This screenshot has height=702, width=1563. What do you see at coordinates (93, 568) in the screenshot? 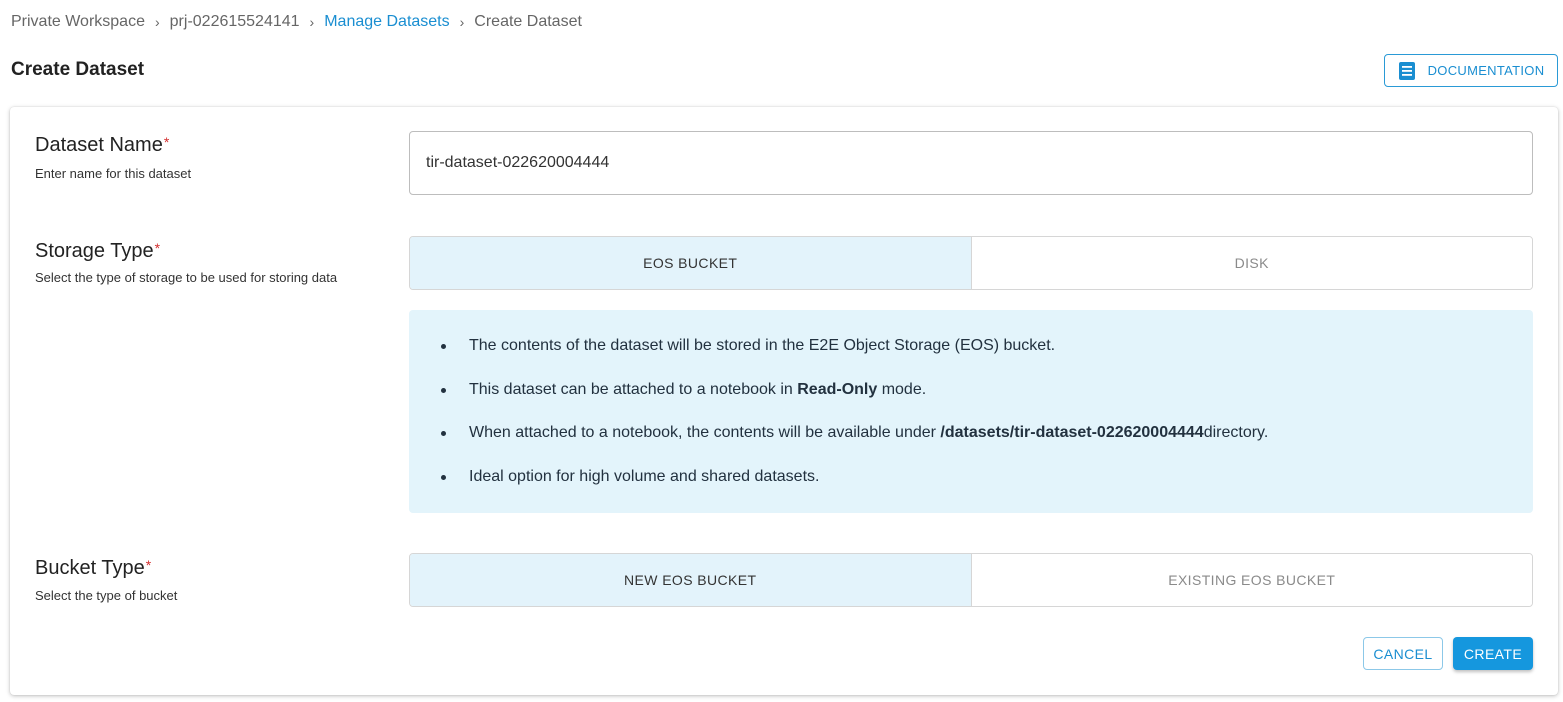
I see `bucket-type-label: Bucket Type*` at bounding box center [93, 568].